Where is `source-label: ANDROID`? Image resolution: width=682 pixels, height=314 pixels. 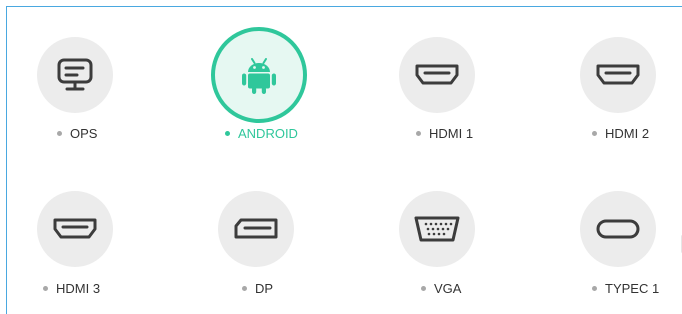
source-label: ANDROID is located at coordinates (261, 133).